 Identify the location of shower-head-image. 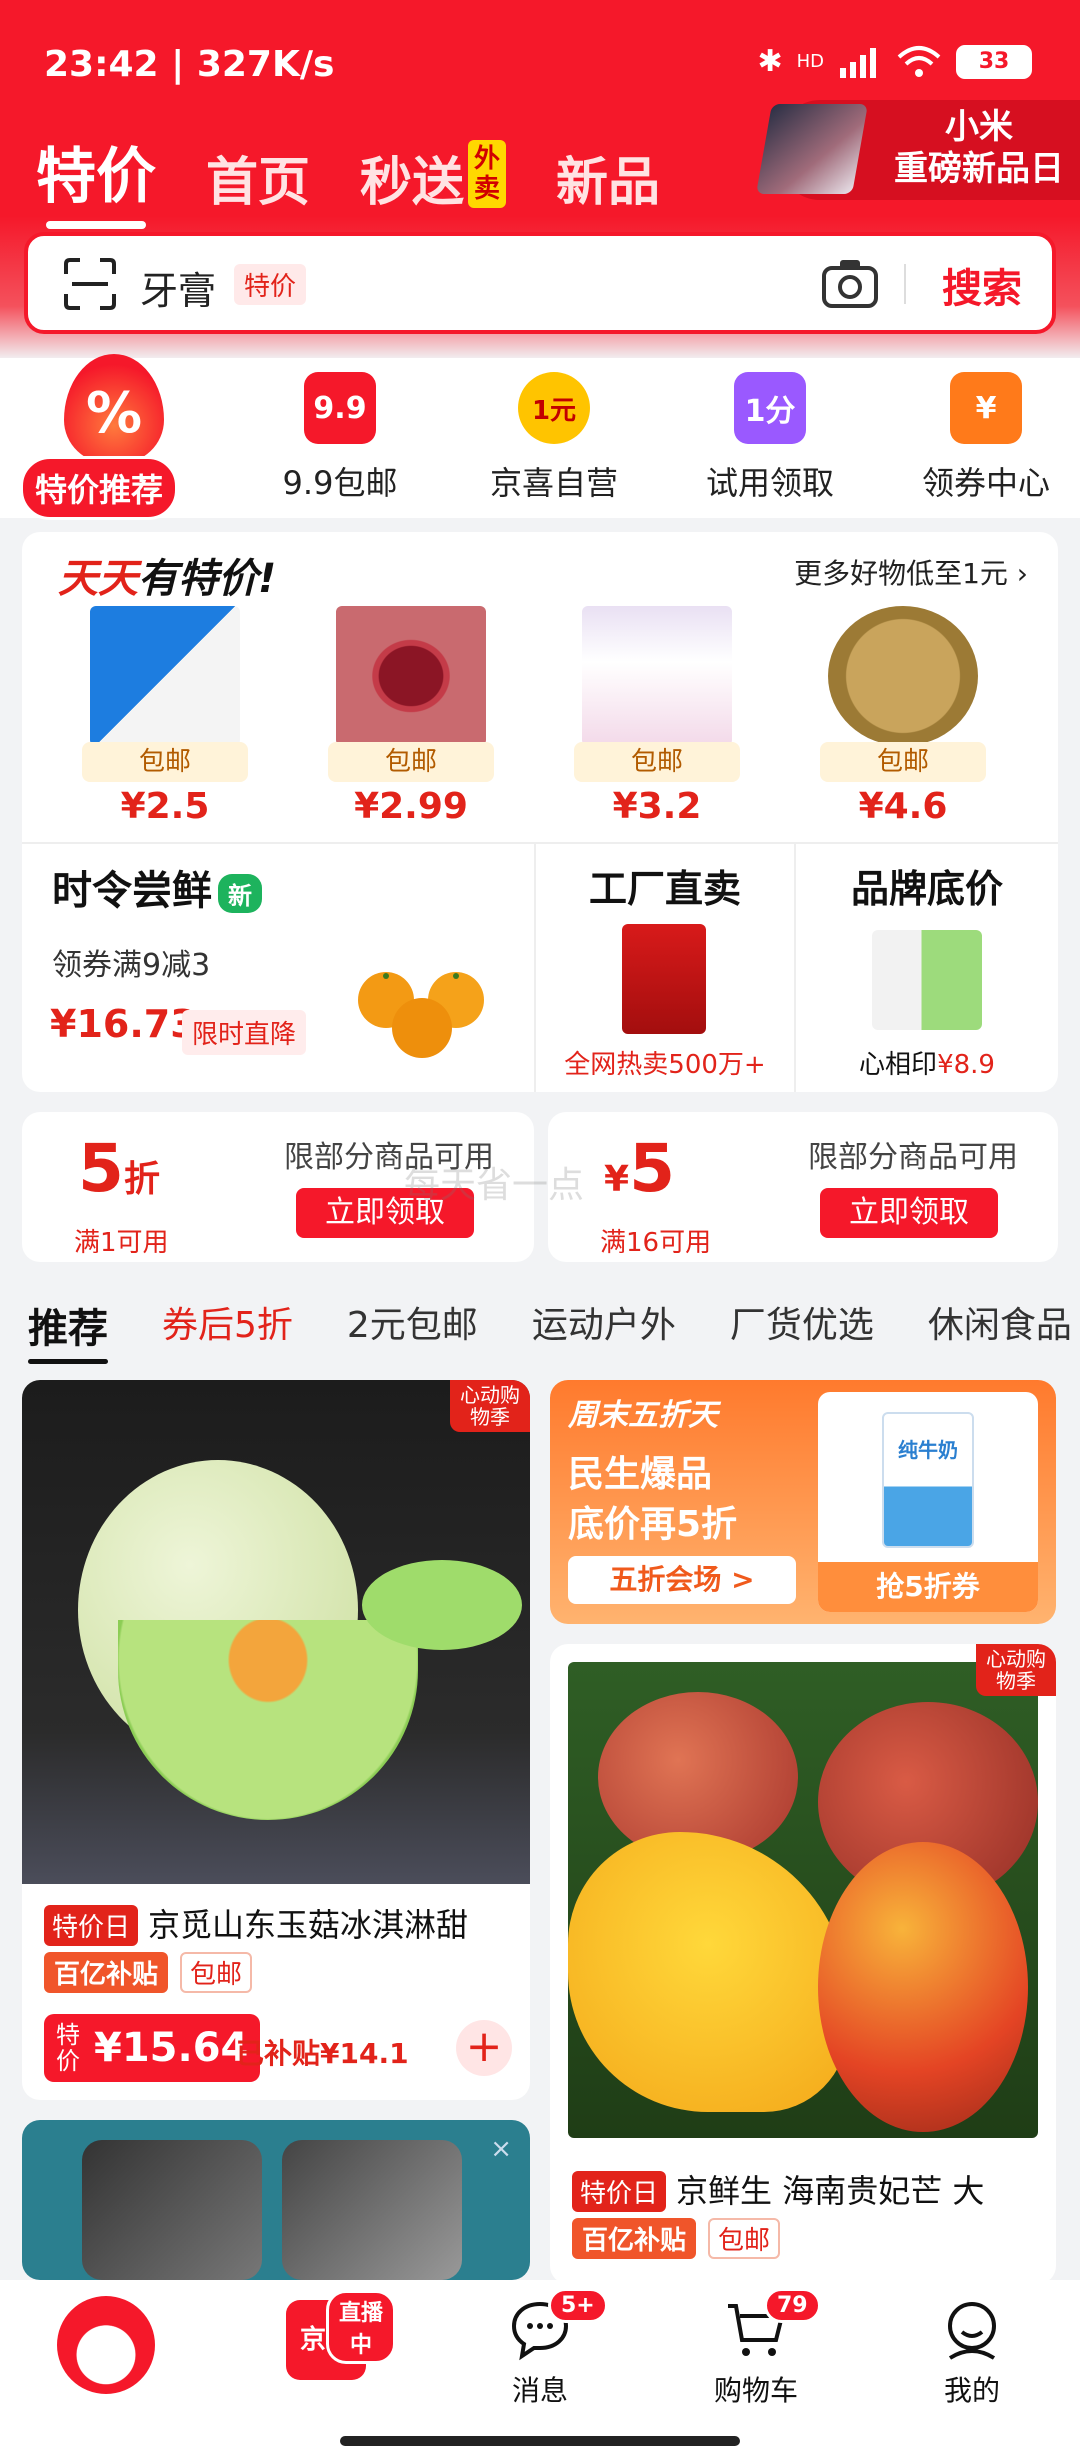
(172, 2210).